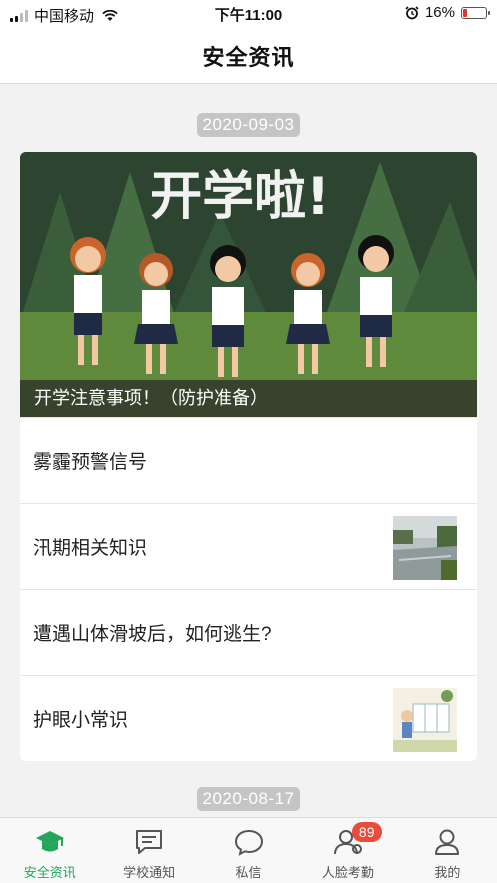 The height and width of the screenshot is (883, 497). What do you see at coordinates (90, 462) in the screenshot?
I see `article-title: 雾霾预警信号` at bounding box center [90, 462].